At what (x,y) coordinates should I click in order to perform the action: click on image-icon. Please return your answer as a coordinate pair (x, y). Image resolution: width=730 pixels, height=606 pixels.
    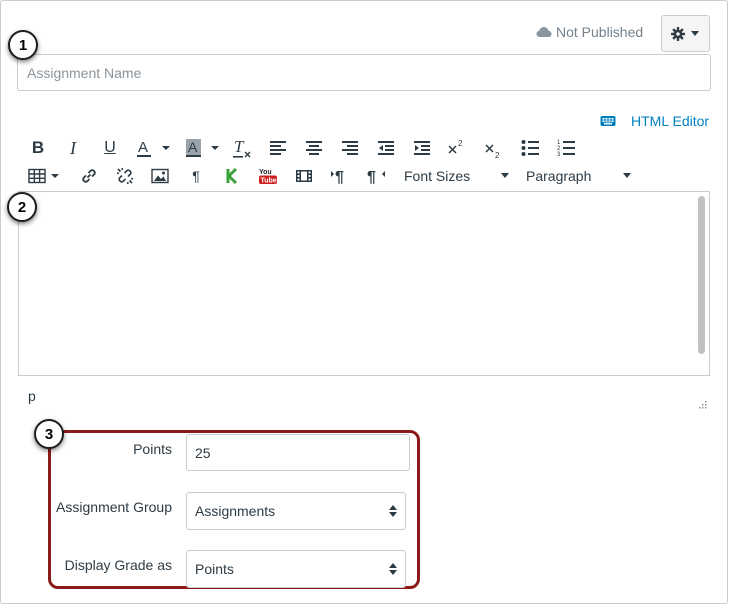
    Looking at the image, I should click on (160, 176).